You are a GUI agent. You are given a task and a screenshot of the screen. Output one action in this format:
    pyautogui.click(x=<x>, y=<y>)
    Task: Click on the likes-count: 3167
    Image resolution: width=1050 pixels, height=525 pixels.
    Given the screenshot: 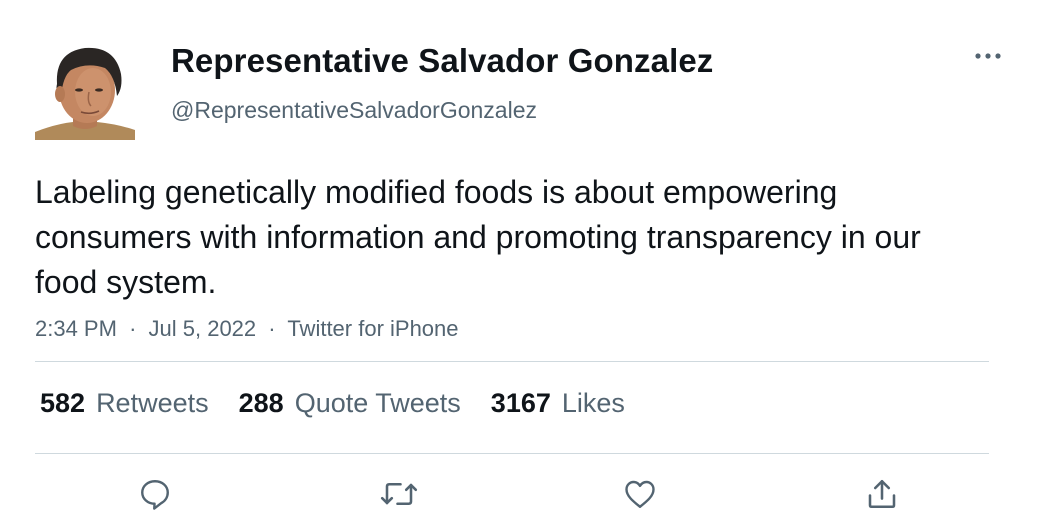 What is the action you would take?
    pyautogui.click(x=520, y=403)
    